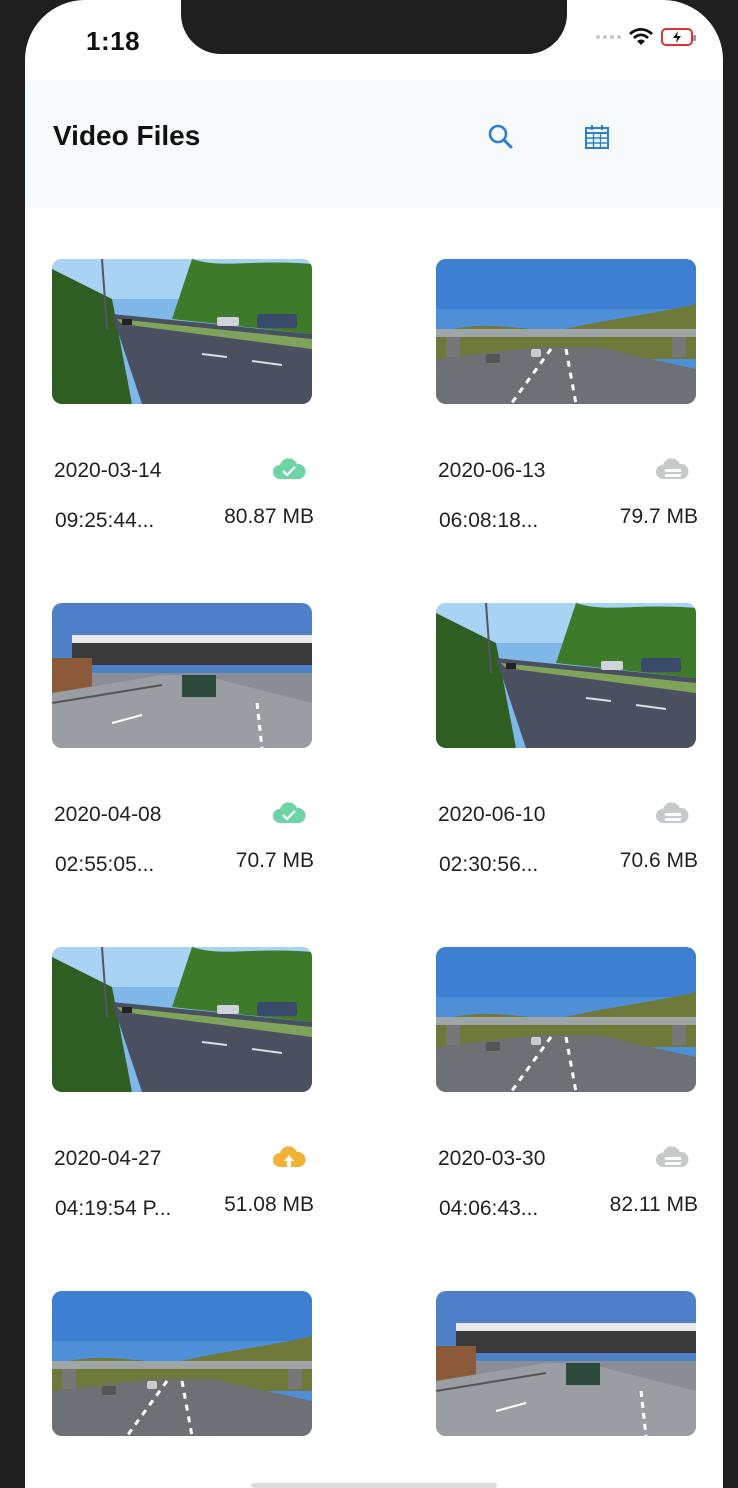 The width and height of the screenshot is (738, 1488). What do you see at coordinates (608, 37) in the screenshot?
I see `signal-icon` at bounding box center [608, 37].